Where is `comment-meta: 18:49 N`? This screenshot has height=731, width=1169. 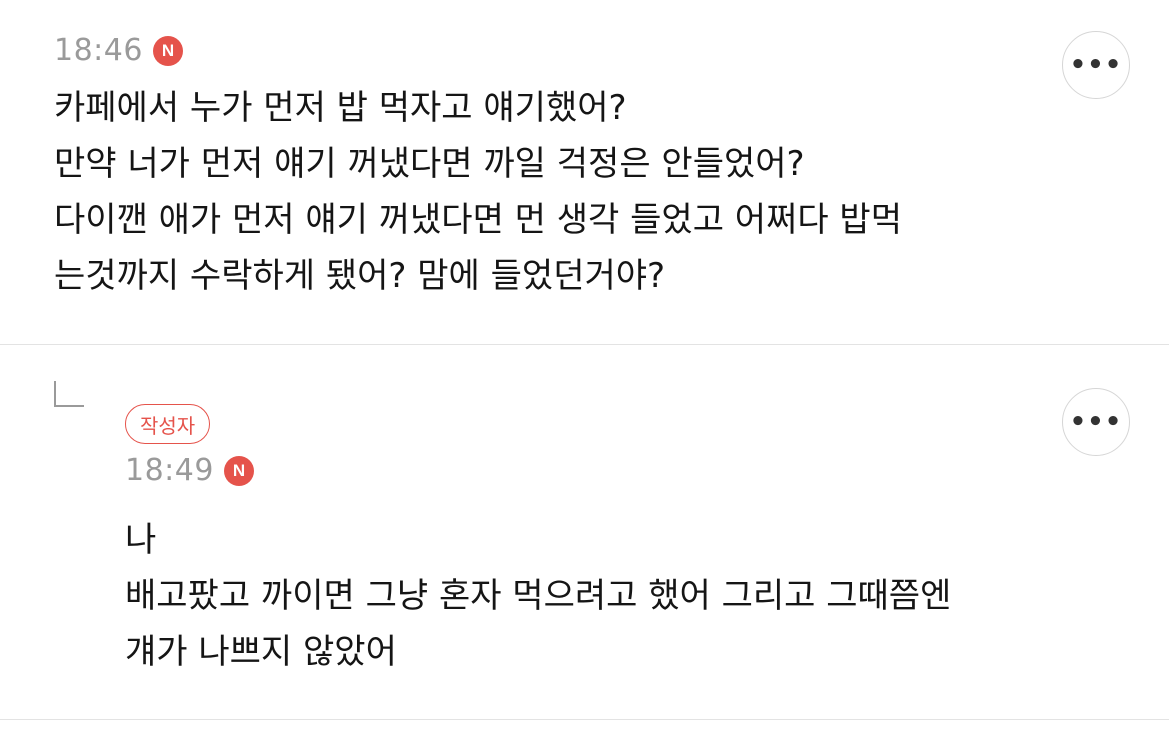 comment-meta: 18:49 N is located at coordinates (189, 471).